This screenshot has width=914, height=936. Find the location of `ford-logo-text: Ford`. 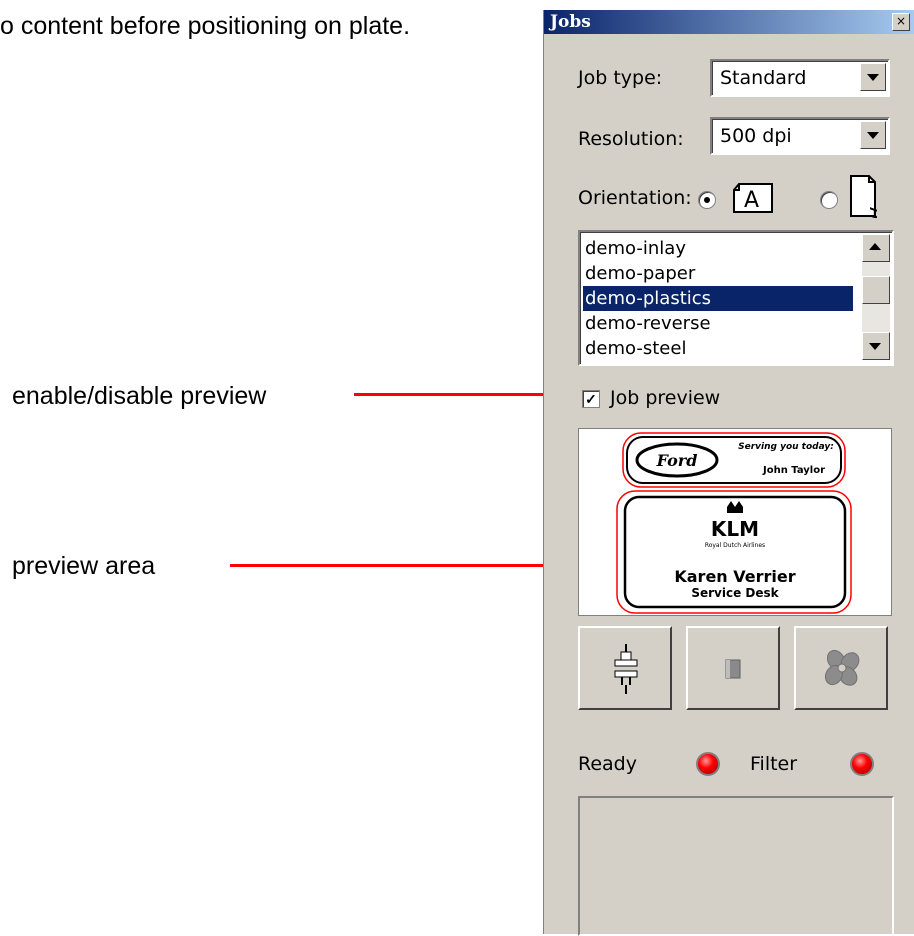

ford-logo-text: Ford is located at coordinates (677, 460).